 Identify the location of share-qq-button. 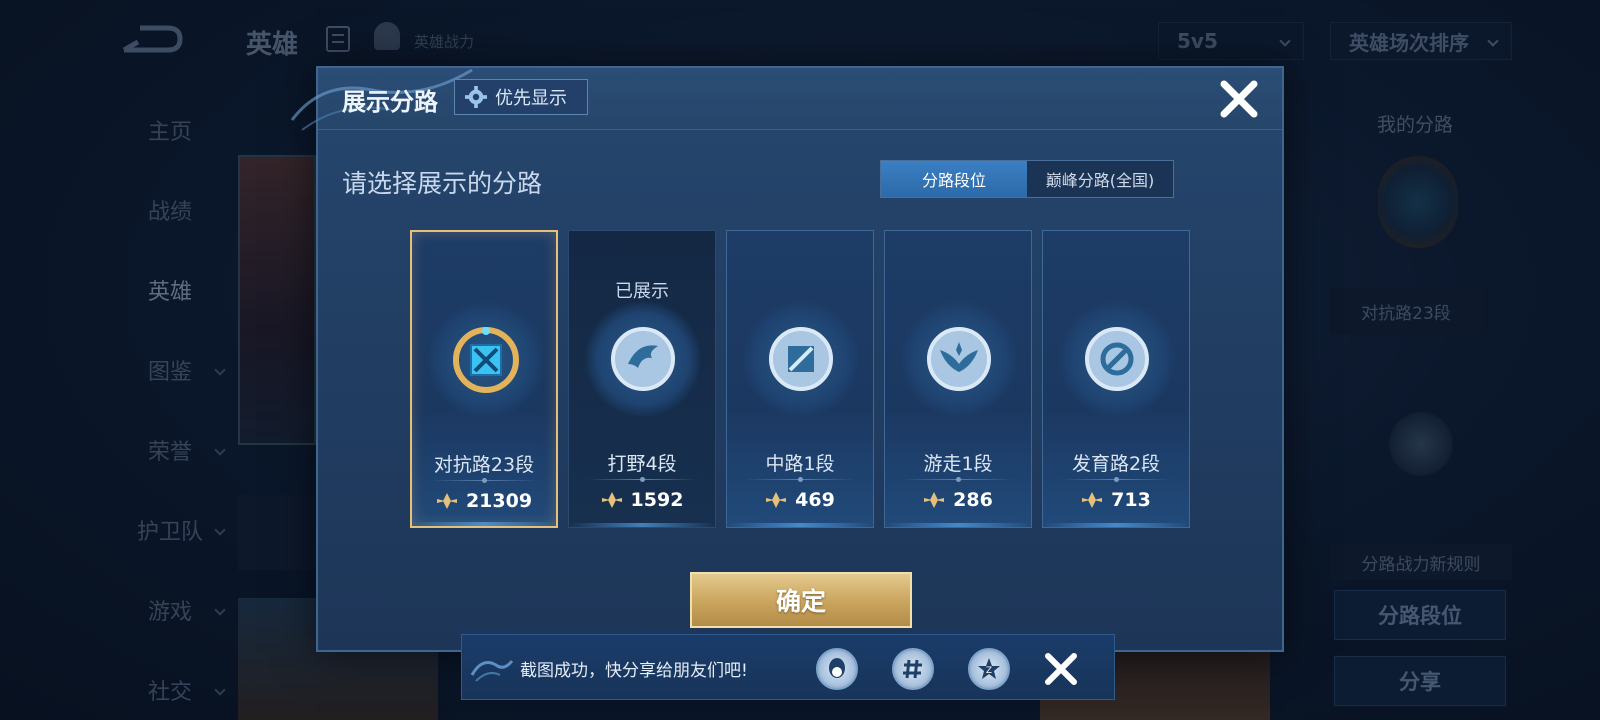
(837, 669).